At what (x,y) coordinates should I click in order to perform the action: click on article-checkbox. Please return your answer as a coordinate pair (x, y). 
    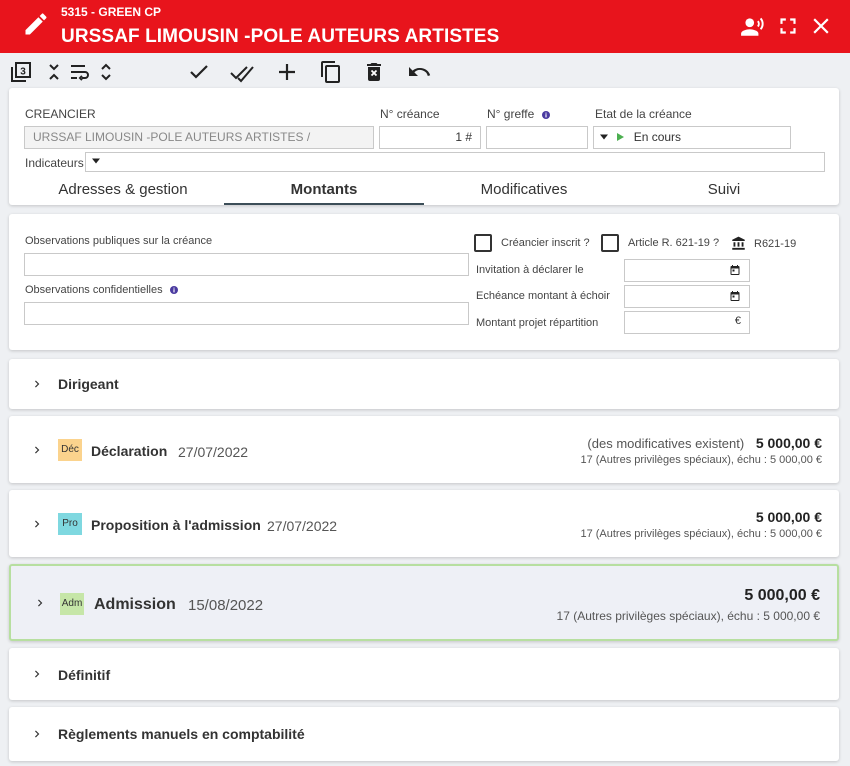
    Looking at the image, I should click on (610, 243).